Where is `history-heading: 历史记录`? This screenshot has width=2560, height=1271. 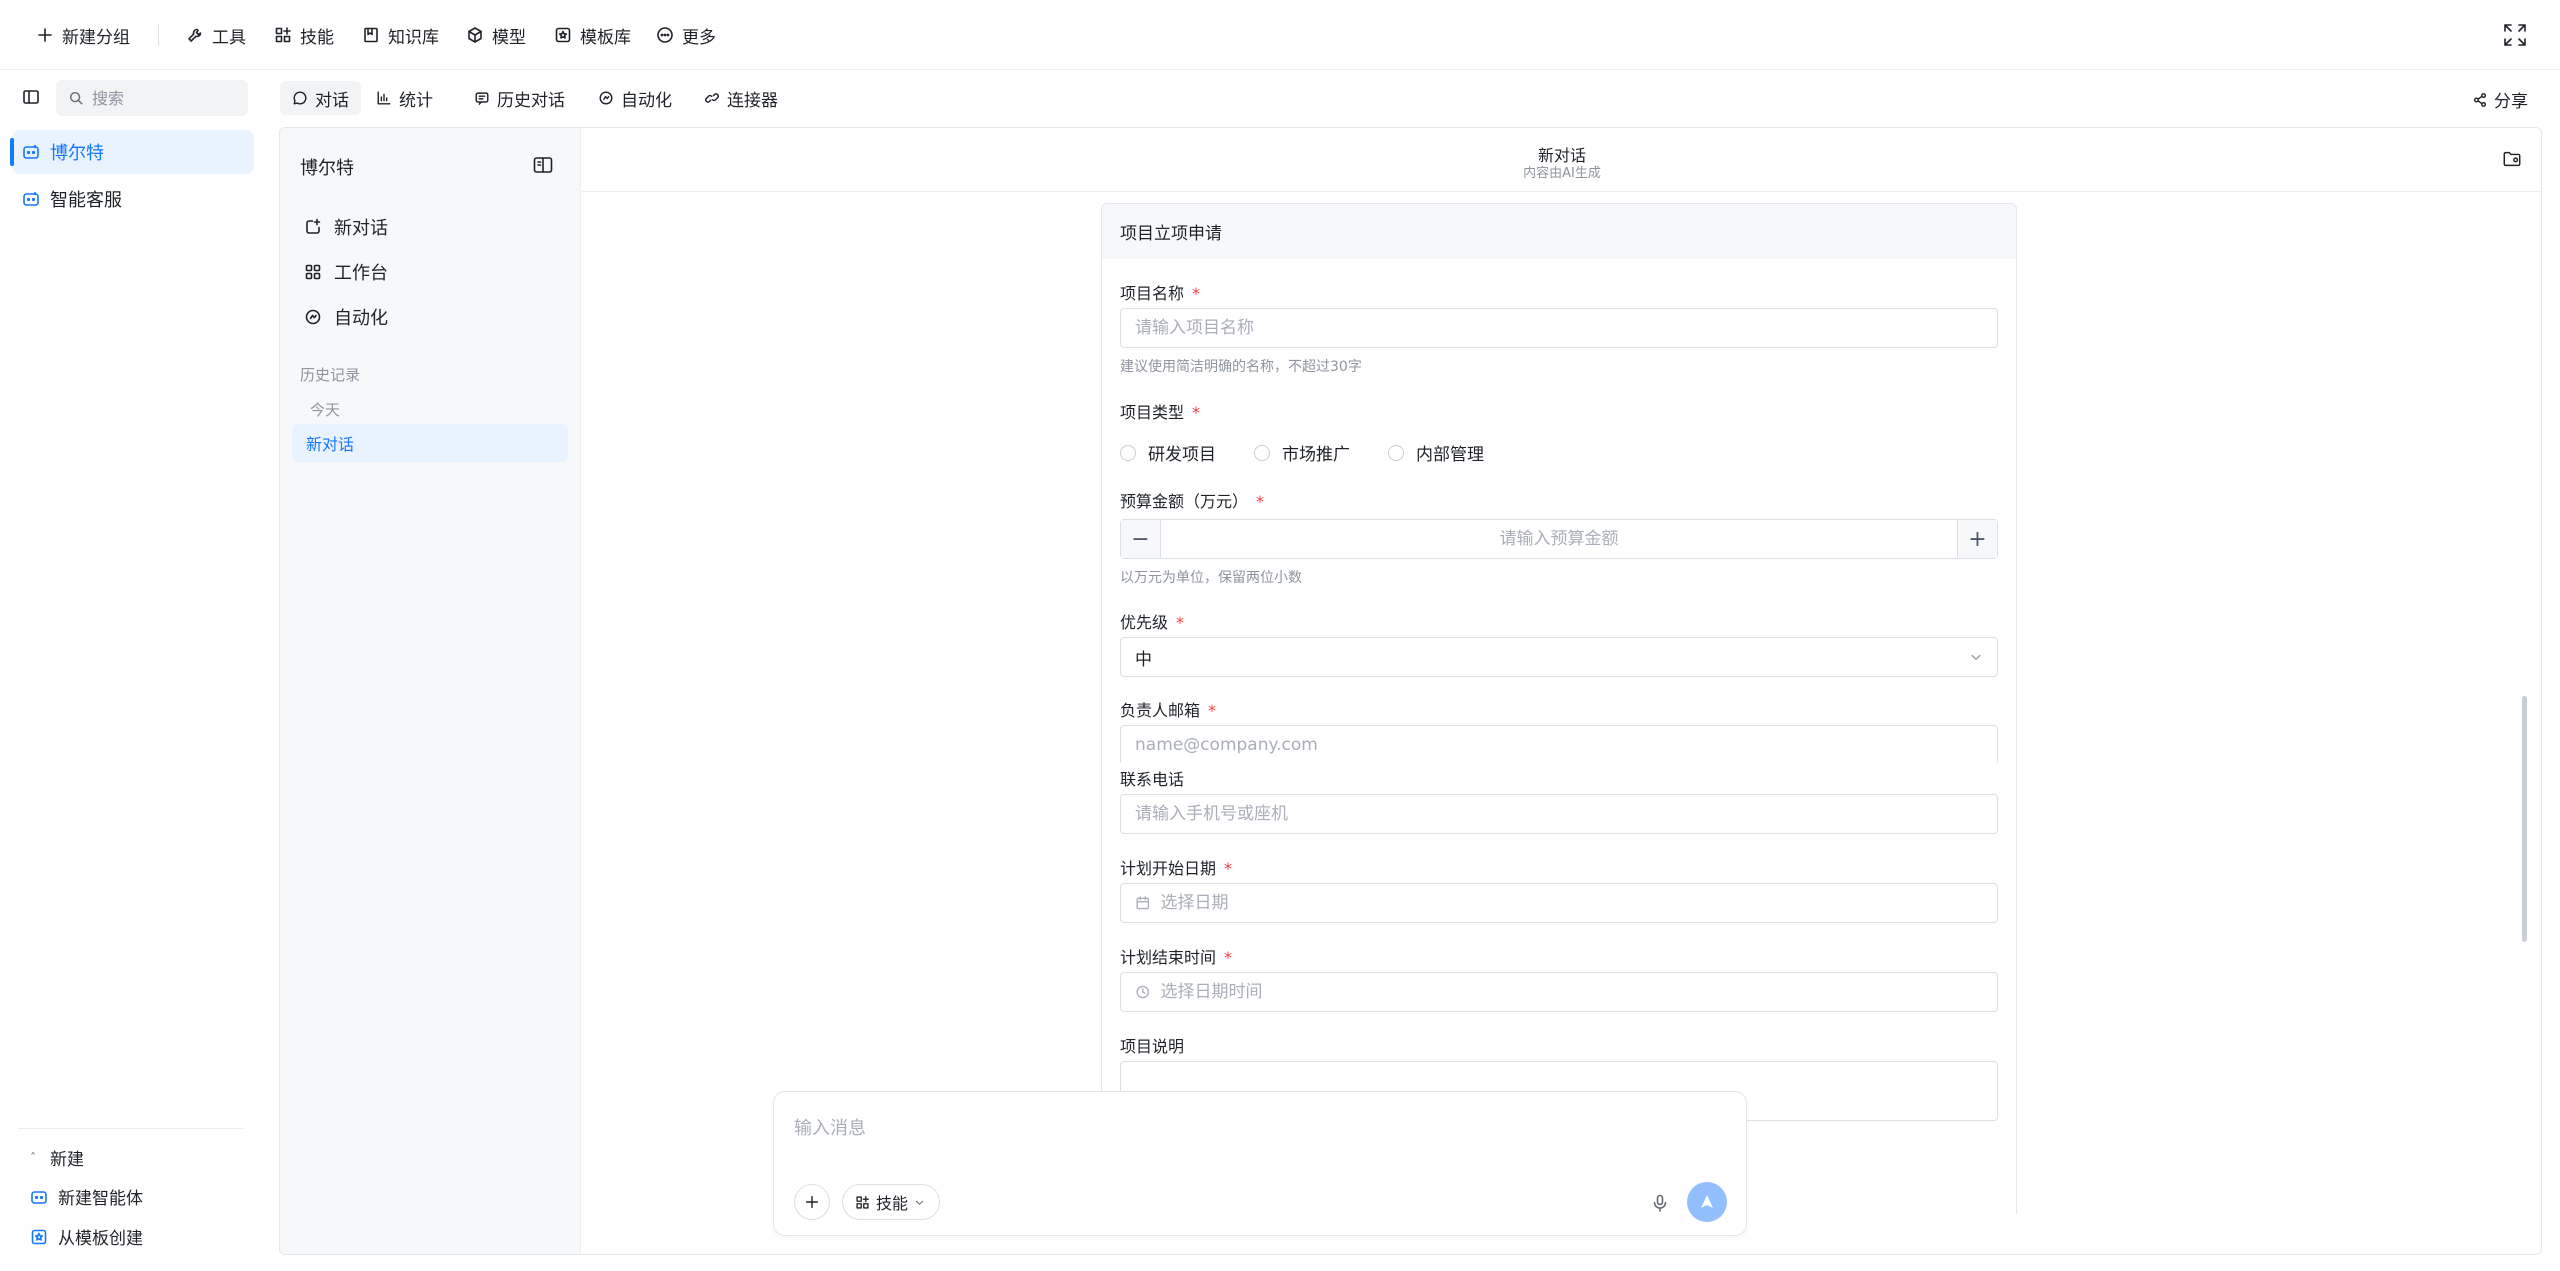 history-heading: 历史记录 is located at coordinates (330, 375).